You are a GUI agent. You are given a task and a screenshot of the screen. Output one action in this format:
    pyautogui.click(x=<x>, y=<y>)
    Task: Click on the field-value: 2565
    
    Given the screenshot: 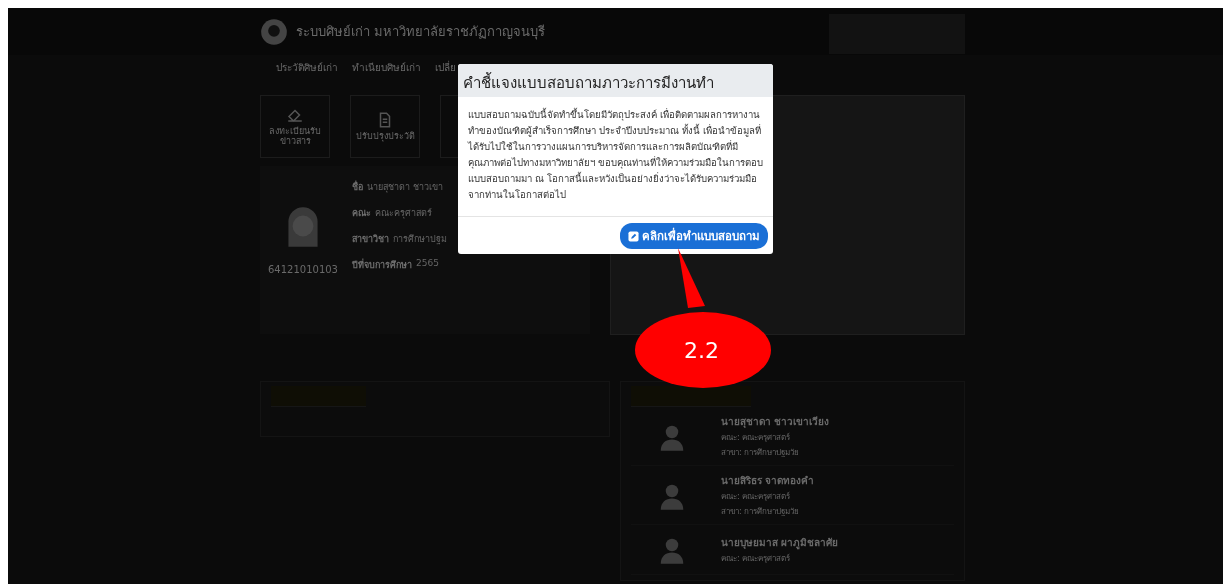 What is the action you would take?
    pyautogui.click(x=427, y=264)
    